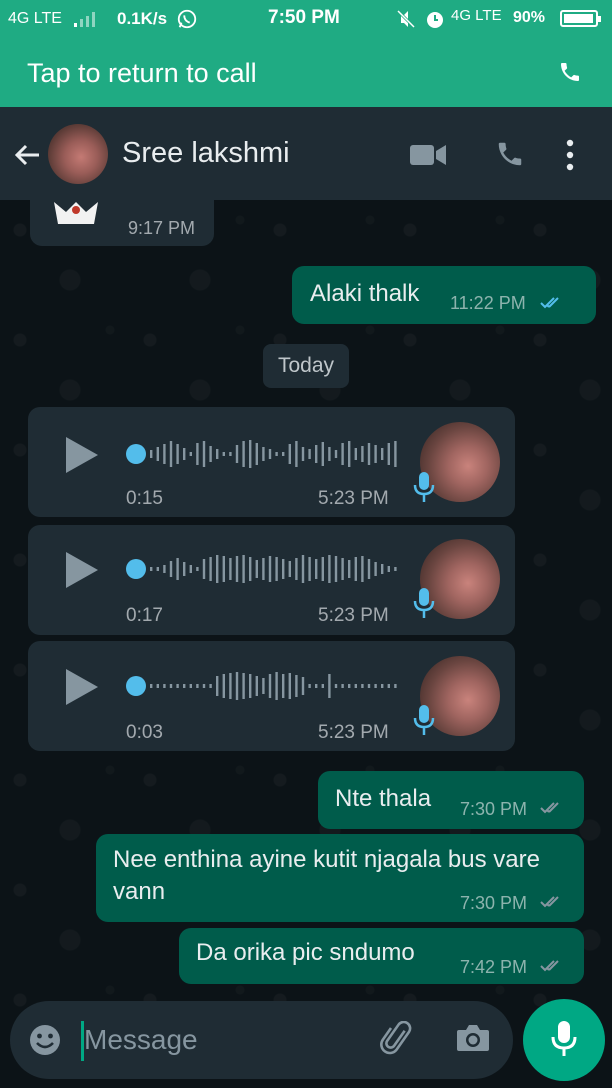 Image resolution: width=612 pixels, height=1088 pixels. I want to click on status-time: 7:50 PM, so click(304, 17).